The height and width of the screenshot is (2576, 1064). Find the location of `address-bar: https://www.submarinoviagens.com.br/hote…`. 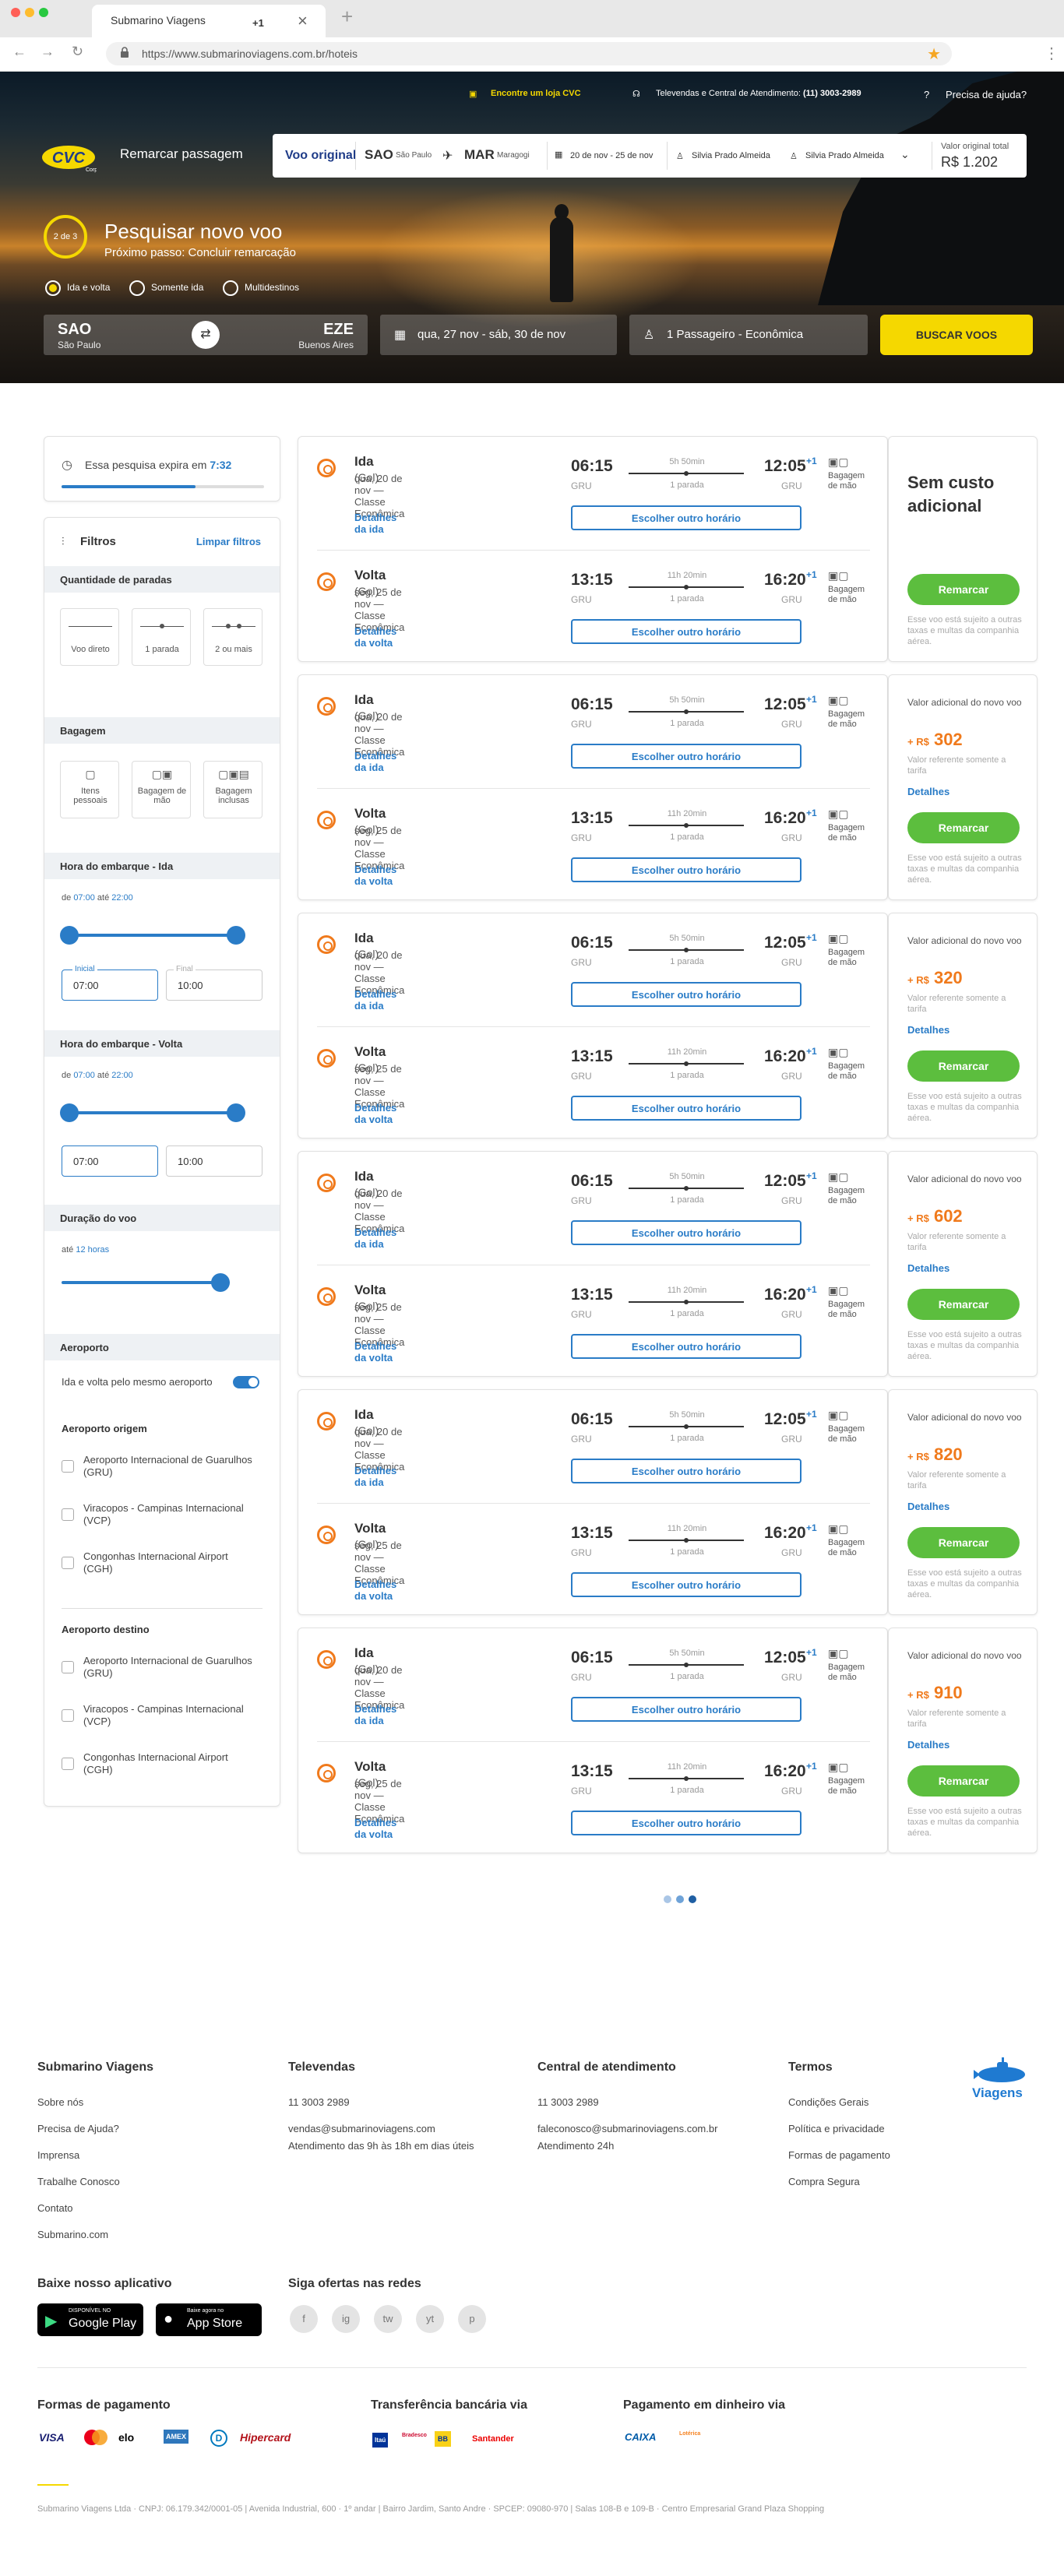

address-bar: https://www.submarinoviagens.com.br/hote… is located at coordinates (529, 53).